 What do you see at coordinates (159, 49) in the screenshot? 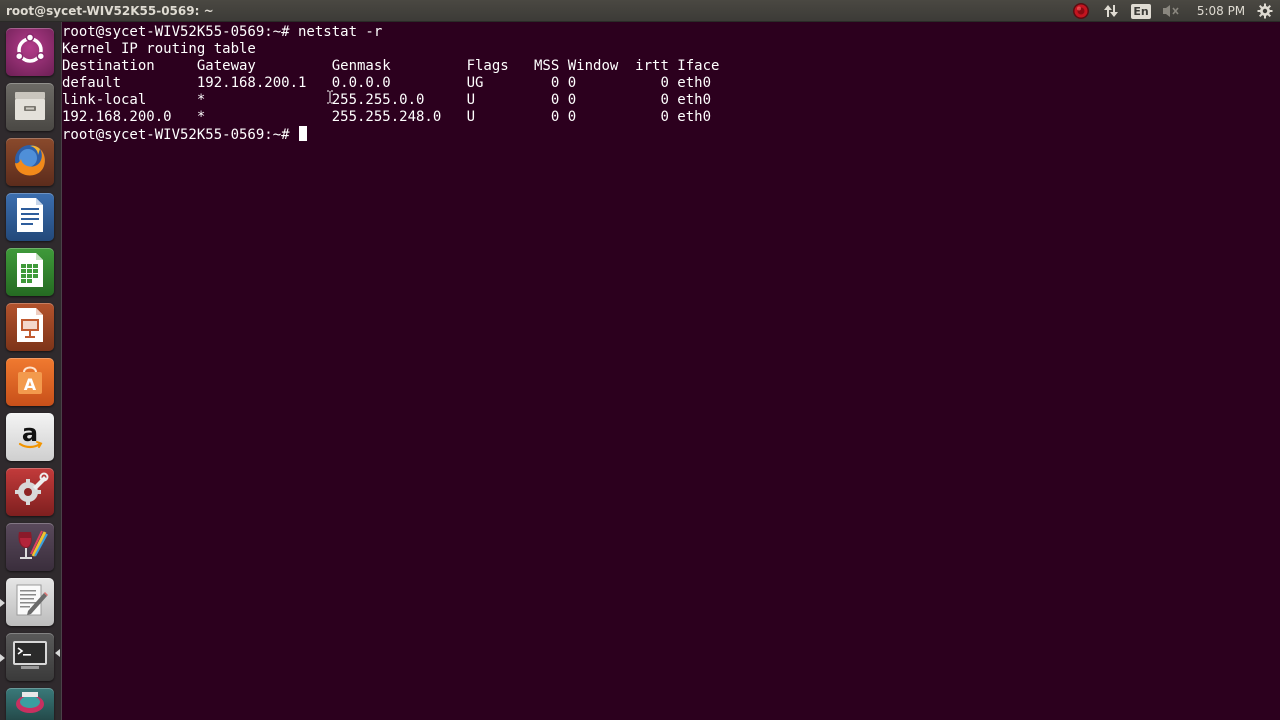
I see `terminal-line: Kernel IP routing table` at bounding box center [159, 49].